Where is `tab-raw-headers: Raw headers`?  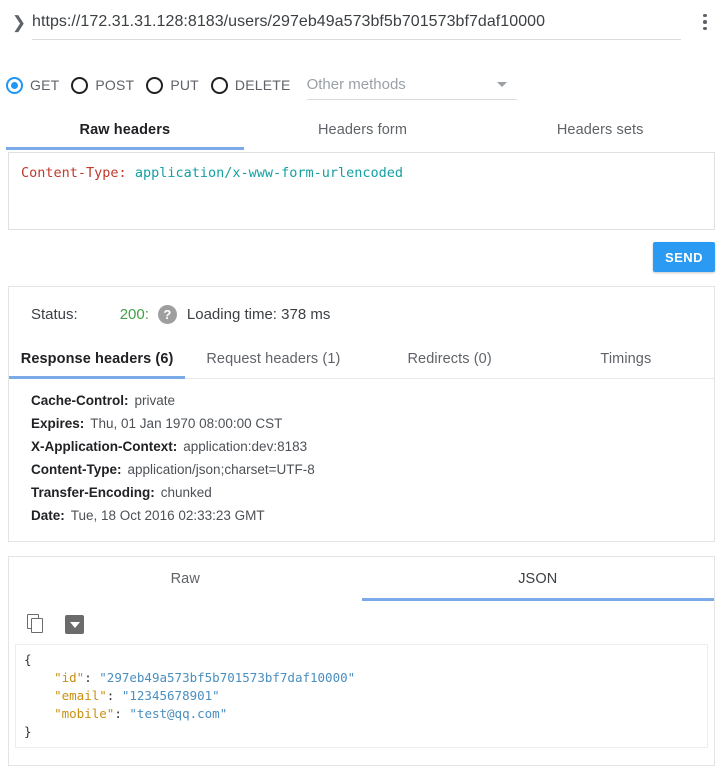 tab-raw-headers: Raw headers is located at coordinates (125, 131).